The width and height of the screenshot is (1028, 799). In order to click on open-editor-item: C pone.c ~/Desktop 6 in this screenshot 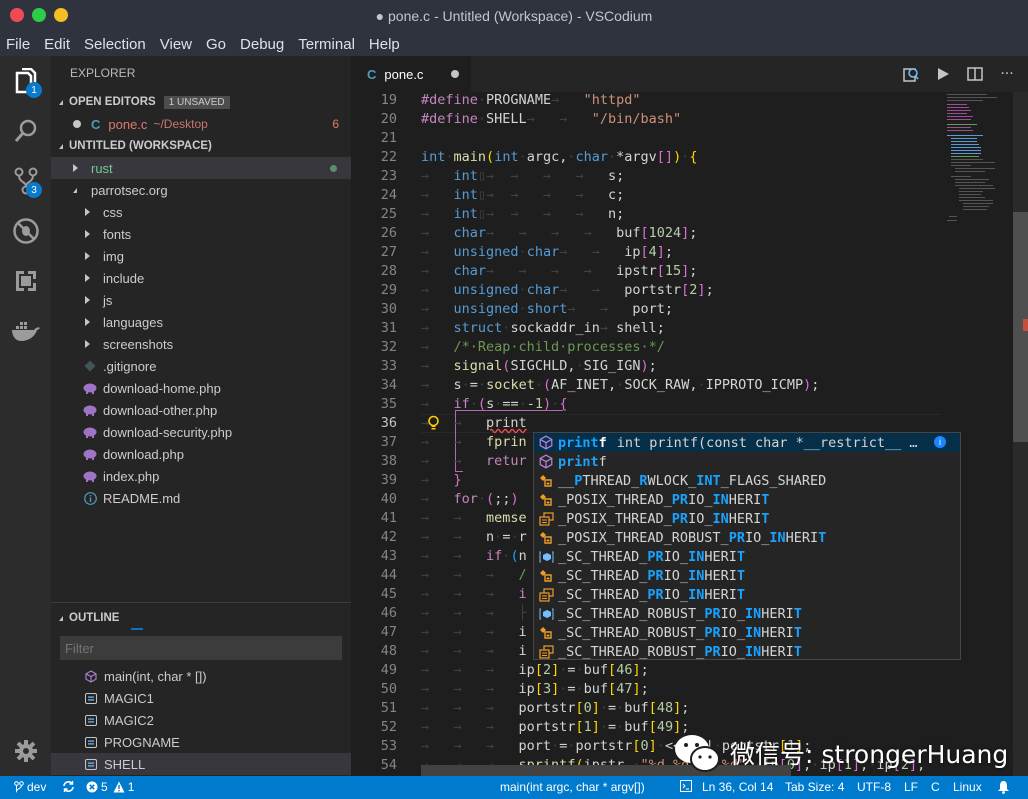, I will do `click(201, 124)`.